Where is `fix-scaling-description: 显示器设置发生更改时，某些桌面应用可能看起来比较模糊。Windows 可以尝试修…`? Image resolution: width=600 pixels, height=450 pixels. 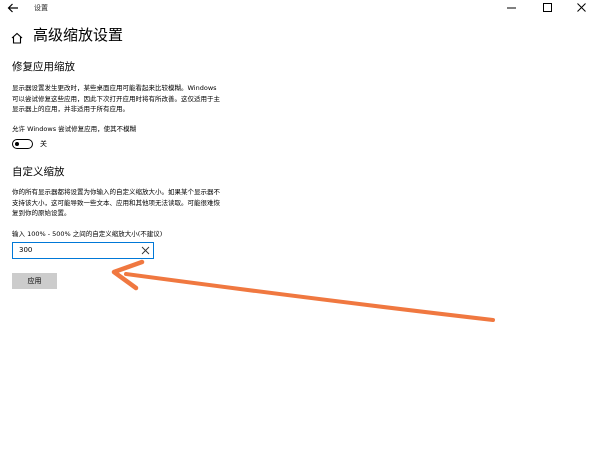
fix-scaling-description: 显示器设置发生更改时，某些桌面应用可能看起来比较模糊。Windows 可以尝试修… is located at coordinates (132, 99).